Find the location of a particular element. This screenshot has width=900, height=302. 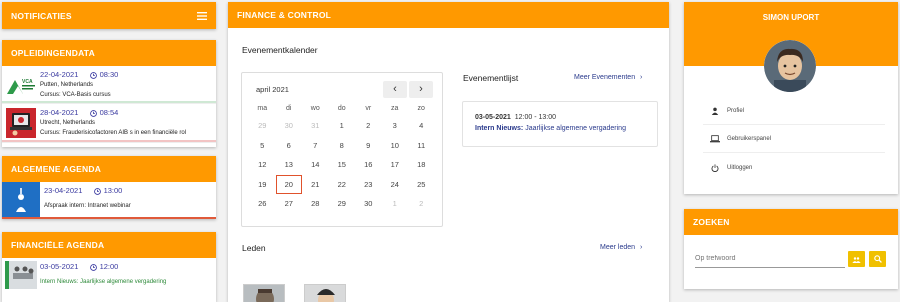

calendar-day: 22 is located at coordinates (342, 185).